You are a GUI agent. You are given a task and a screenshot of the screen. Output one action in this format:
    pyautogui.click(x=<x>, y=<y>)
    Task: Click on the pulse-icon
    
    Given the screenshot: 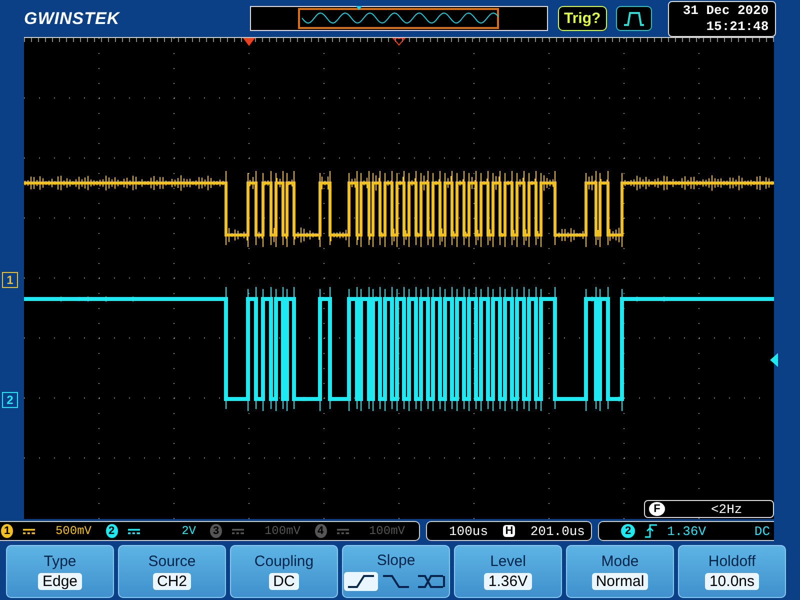 What is the action you would take?
    pyautogui.click(x=634, y=18)
    